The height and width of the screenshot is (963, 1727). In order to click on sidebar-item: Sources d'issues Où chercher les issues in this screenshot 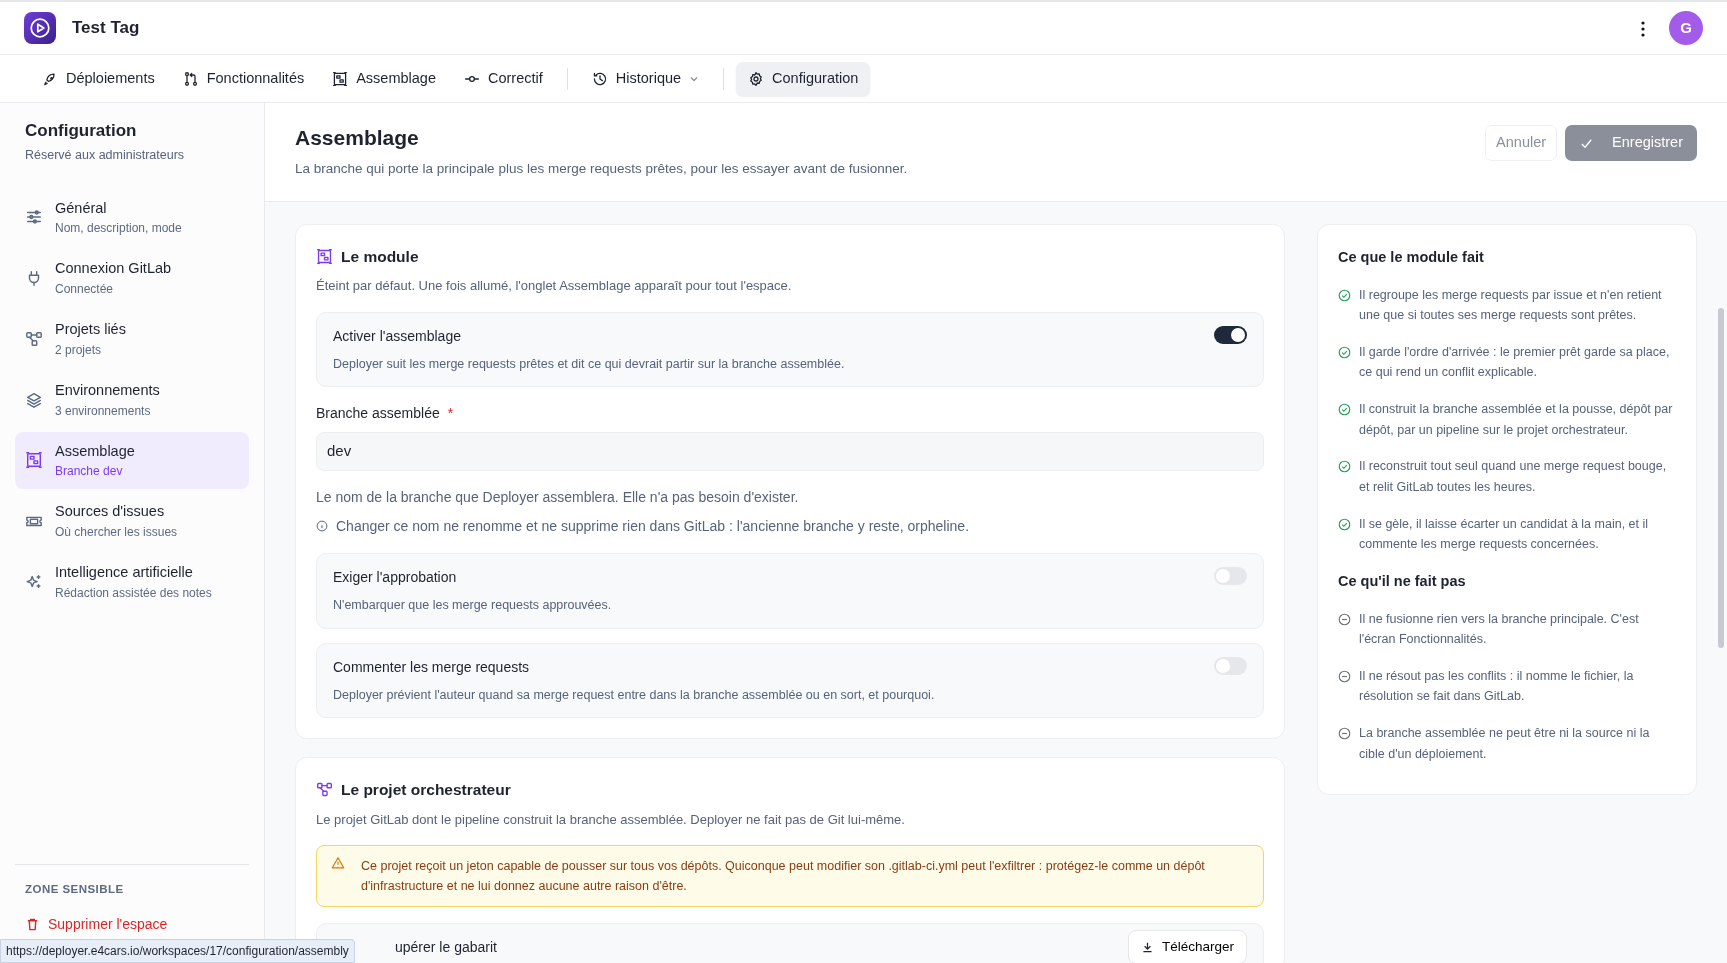, I will do `click(132, 521)`.